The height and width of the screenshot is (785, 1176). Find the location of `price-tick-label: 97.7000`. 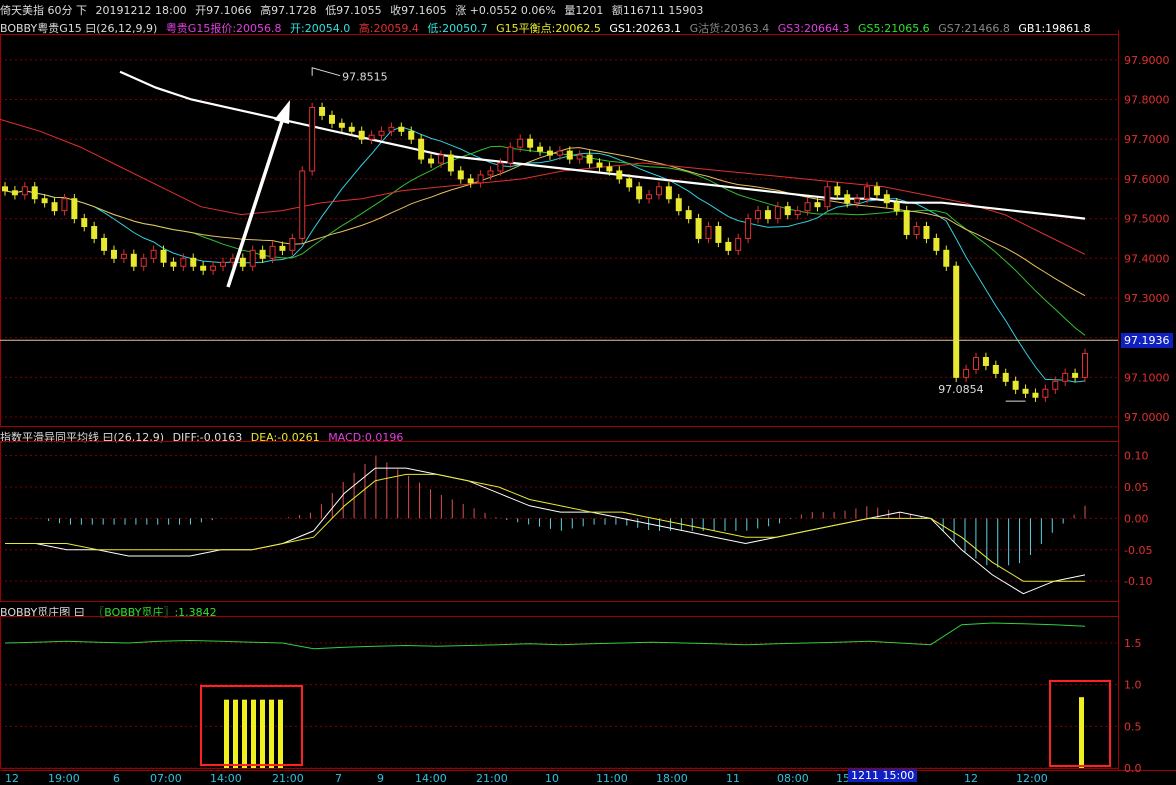

price-tick-label: 97.7000 is located at coordinates (1147, 139).